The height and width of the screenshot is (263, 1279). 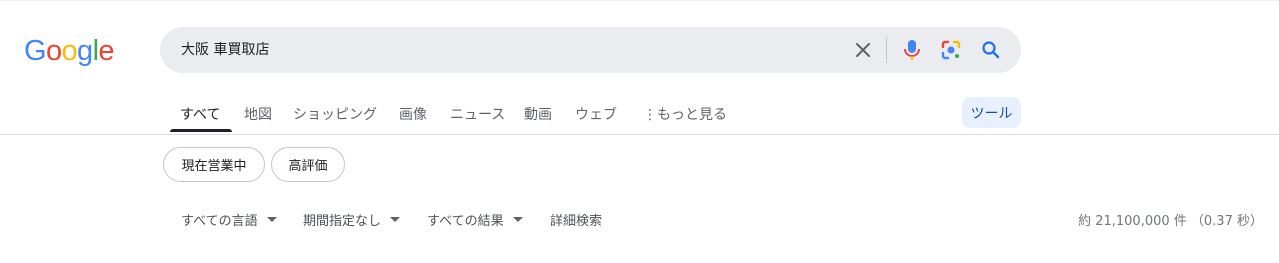 What do you see at coordinates (951, 50) in the screenshot?
I see `lens-icon` at bounding box center [951, 50].